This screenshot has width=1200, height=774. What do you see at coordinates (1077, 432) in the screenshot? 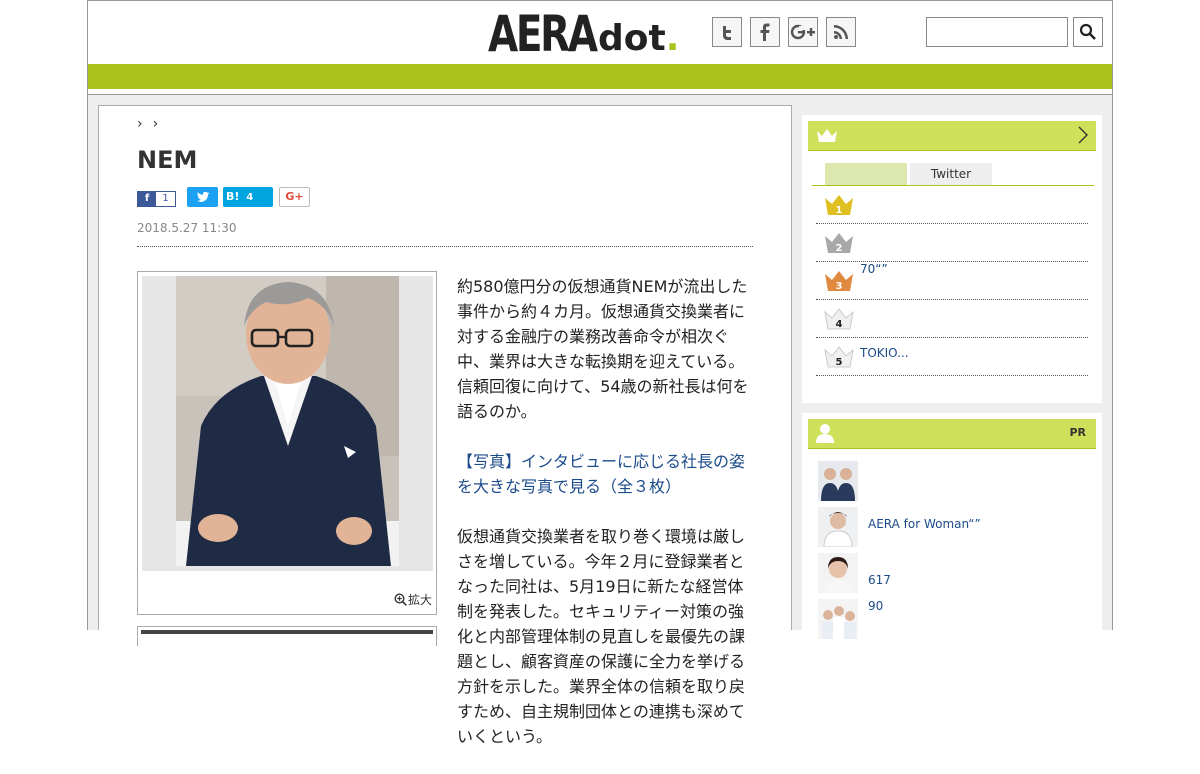
I see `pr-label: PR` at bounding box center [1077, 432].